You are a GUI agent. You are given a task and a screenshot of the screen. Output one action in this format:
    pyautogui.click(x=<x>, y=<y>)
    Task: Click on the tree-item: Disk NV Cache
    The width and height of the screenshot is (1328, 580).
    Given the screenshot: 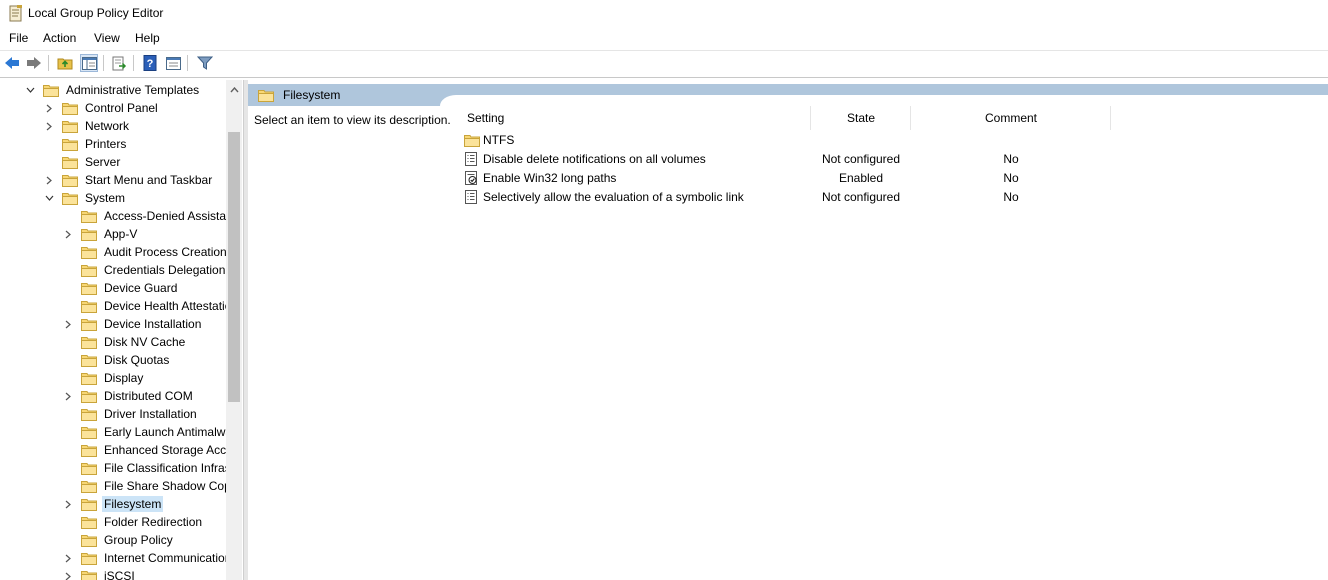 What is the action you would take?
    pyautogui.click(x=124, y=342)
    